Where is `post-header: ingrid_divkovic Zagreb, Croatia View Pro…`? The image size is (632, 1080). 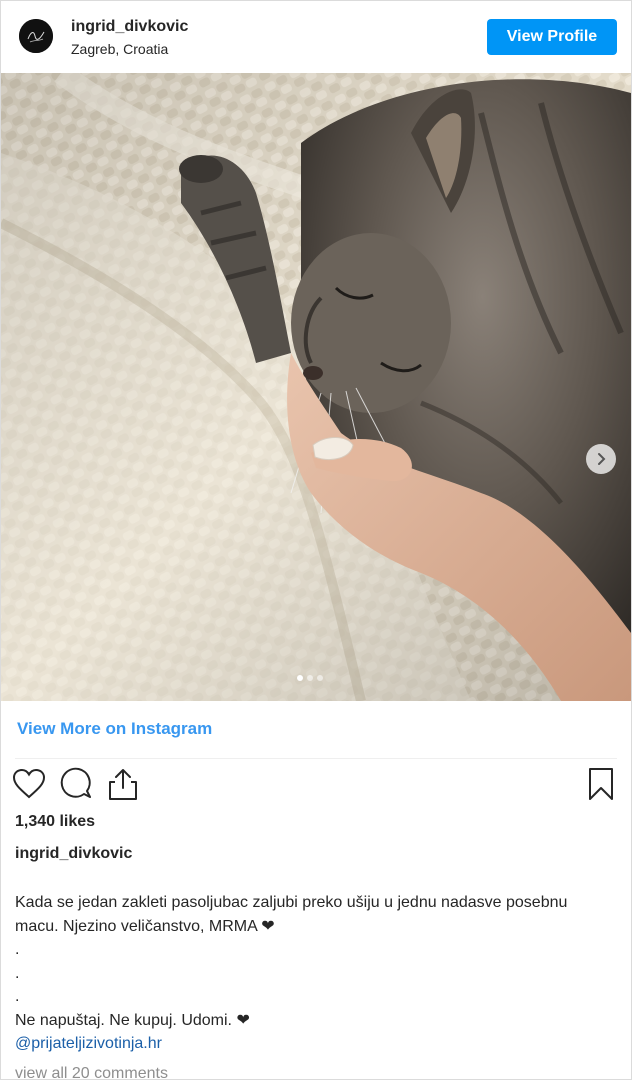 post-header: ingrid_divkovic Zagreb, Croatia View Pro… is located at coordinates (316, 37).